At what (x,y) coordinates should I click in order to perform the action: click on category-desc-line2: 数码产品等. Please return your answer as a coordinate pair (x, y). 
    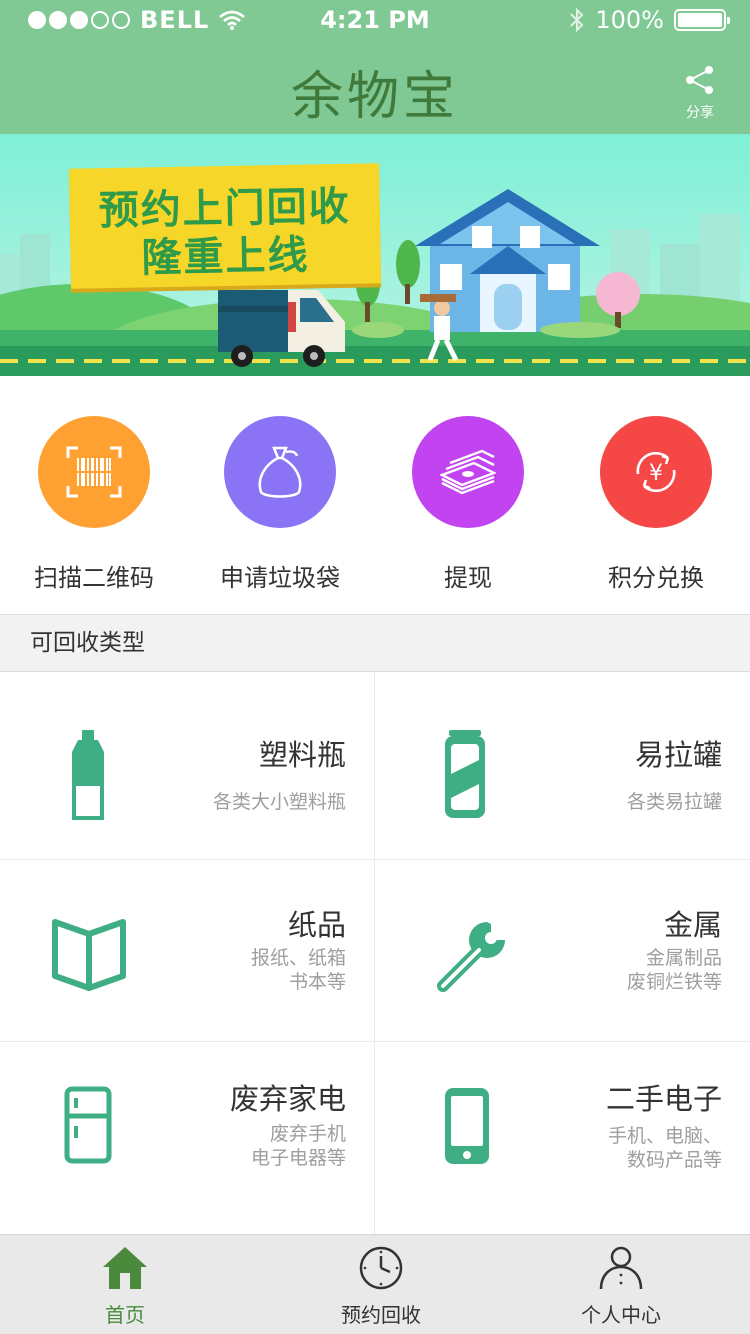
    Looking at the image, I should click on (674, 1160).